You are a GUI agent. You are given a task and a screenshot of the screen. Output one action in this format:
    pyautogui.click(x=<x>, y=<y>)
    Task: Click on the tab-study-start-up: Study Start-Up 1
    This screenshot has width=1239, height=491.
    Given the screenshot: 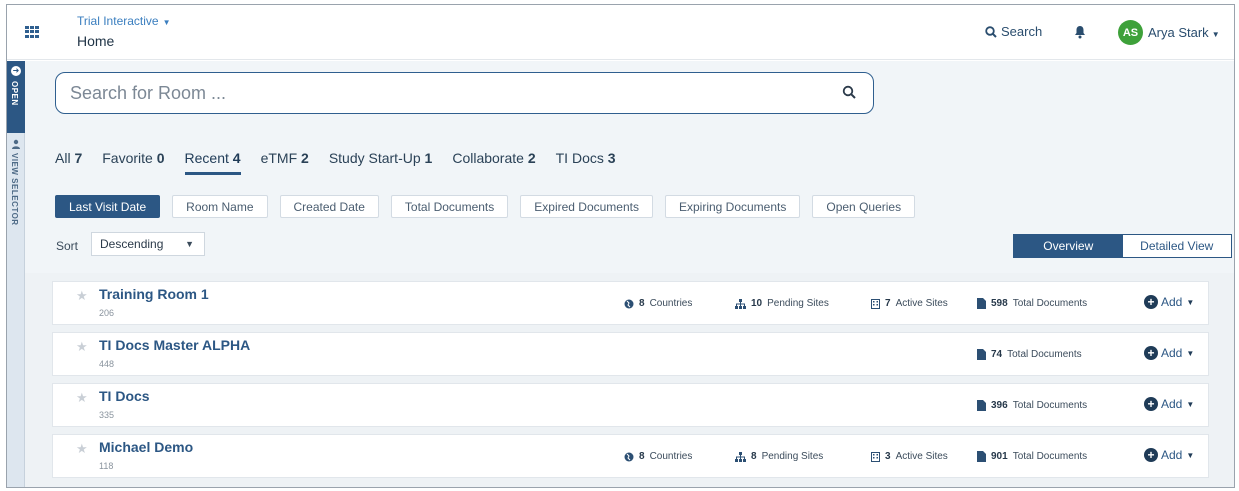 What is the action you would take?
    pyautogui.click(x=381, y=161)
    